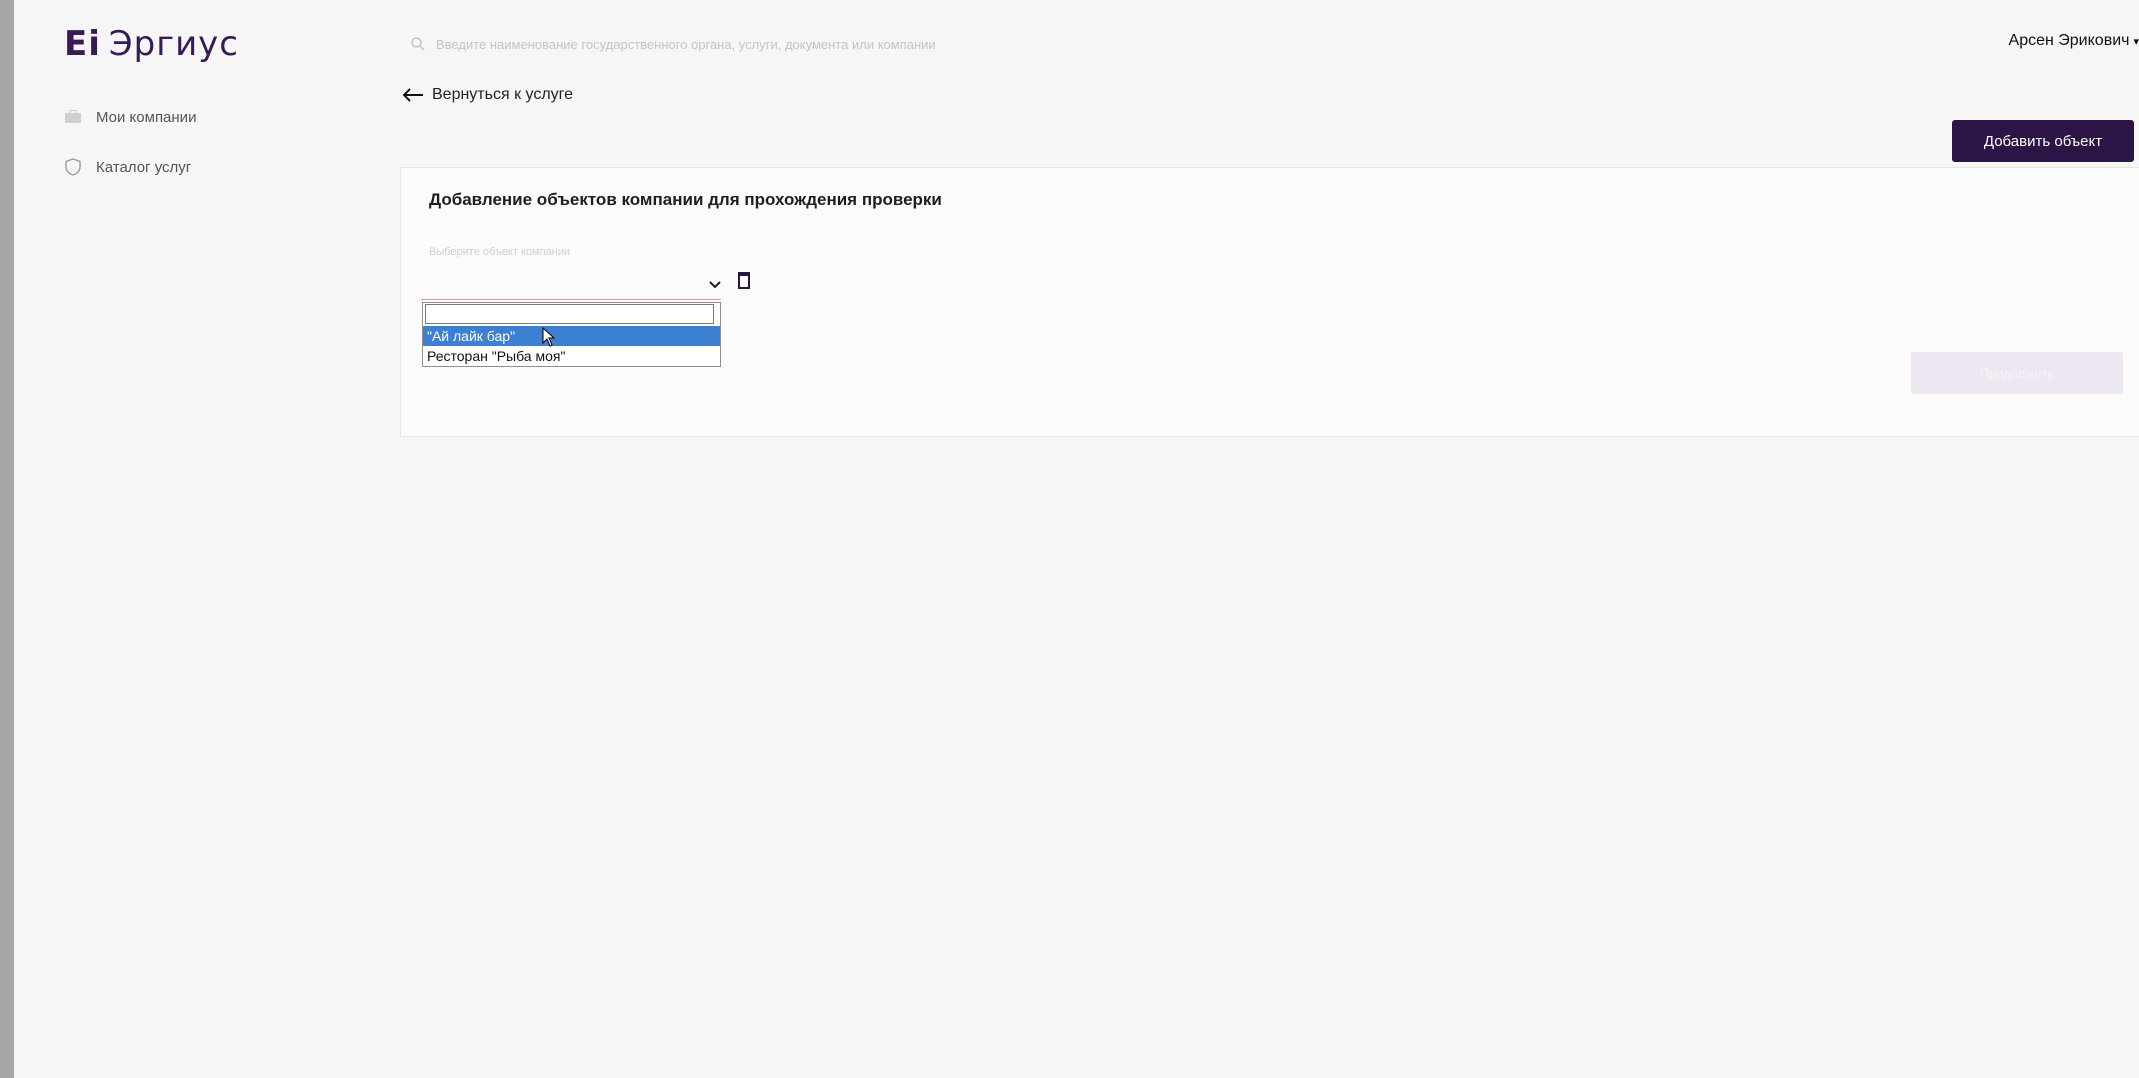 The height and width of the screenshot is (1078, 2139). I want to click on add-object-button: Добавить объект, so click(2043, 141).